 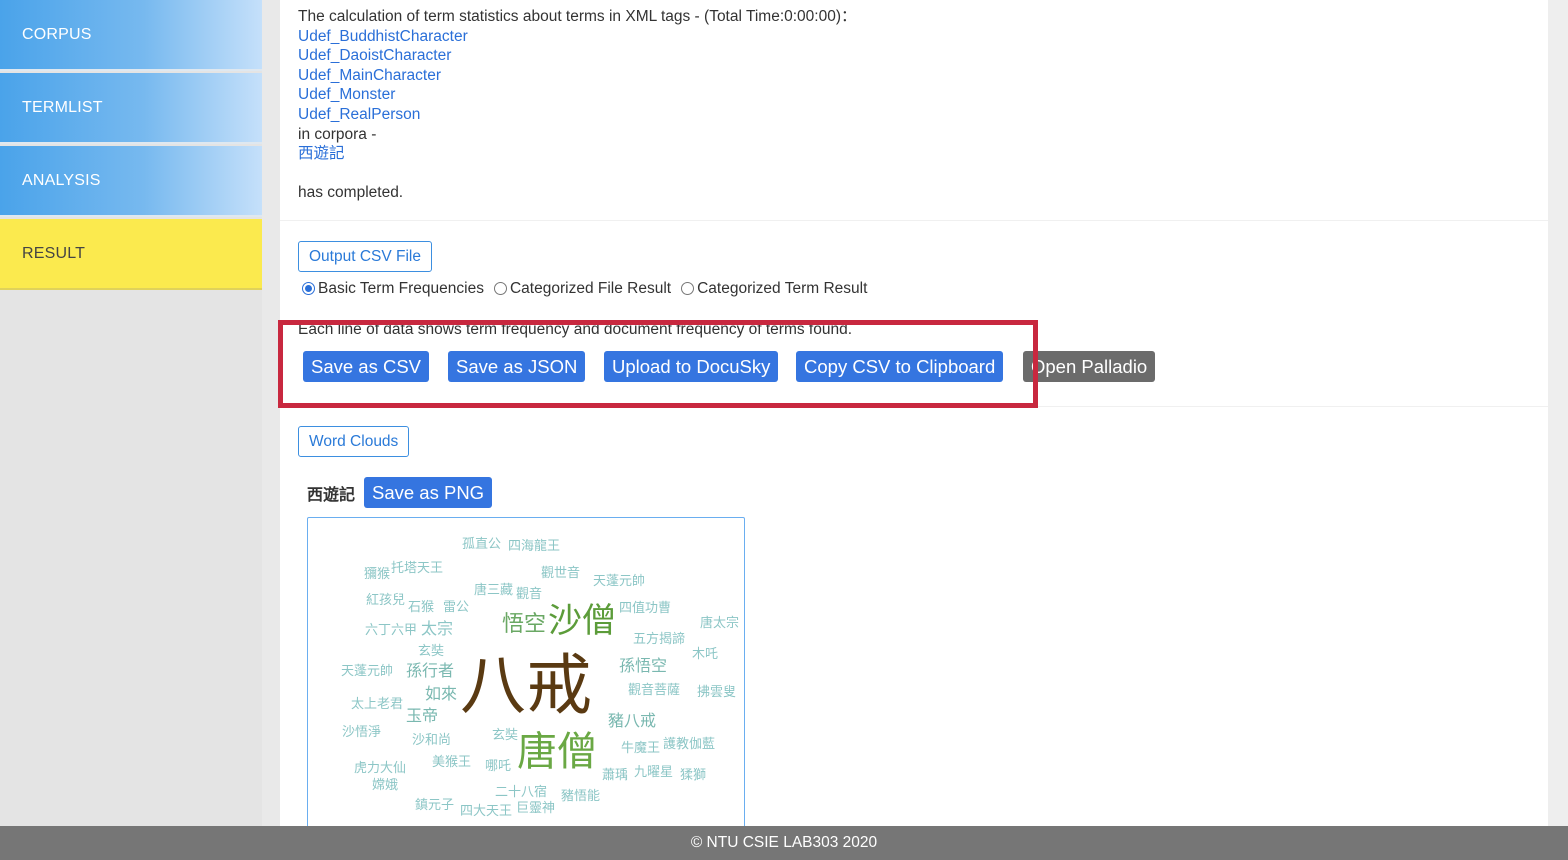 I want to click on word-cloud-term: 八戒, so click(x=526, y=685).